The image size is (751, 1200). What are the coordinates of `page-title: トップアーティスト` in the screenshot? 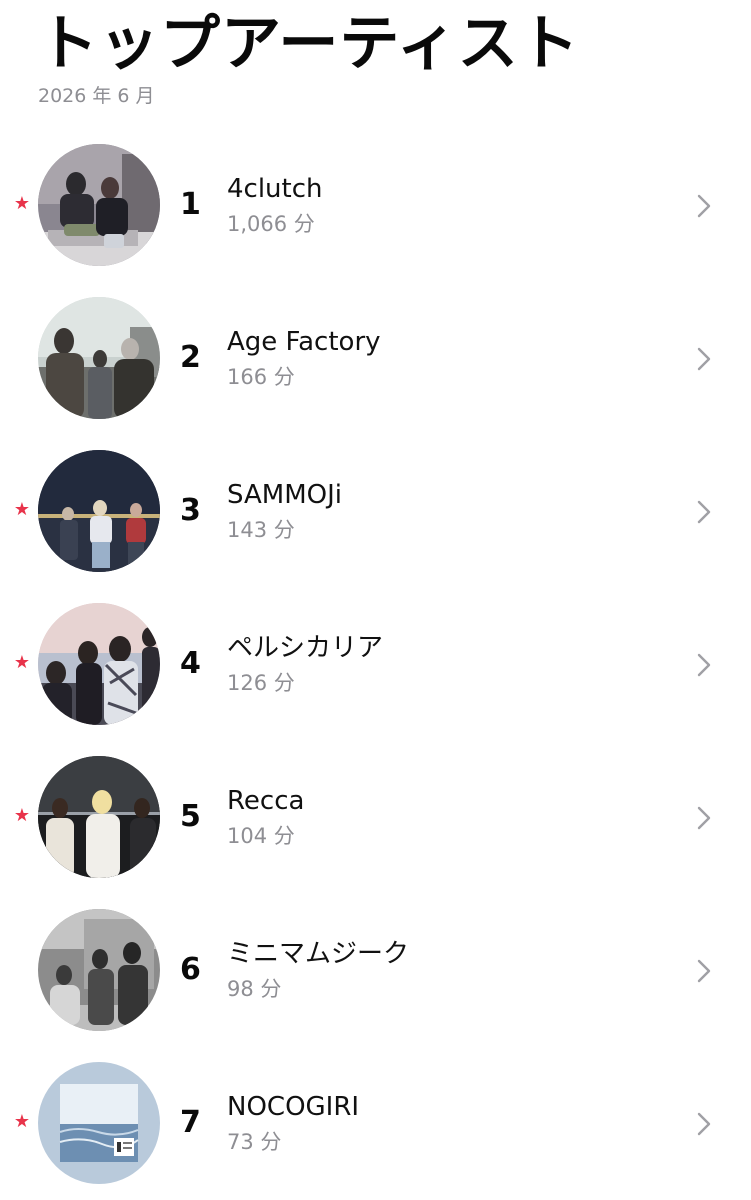 It's located at (309, 44).